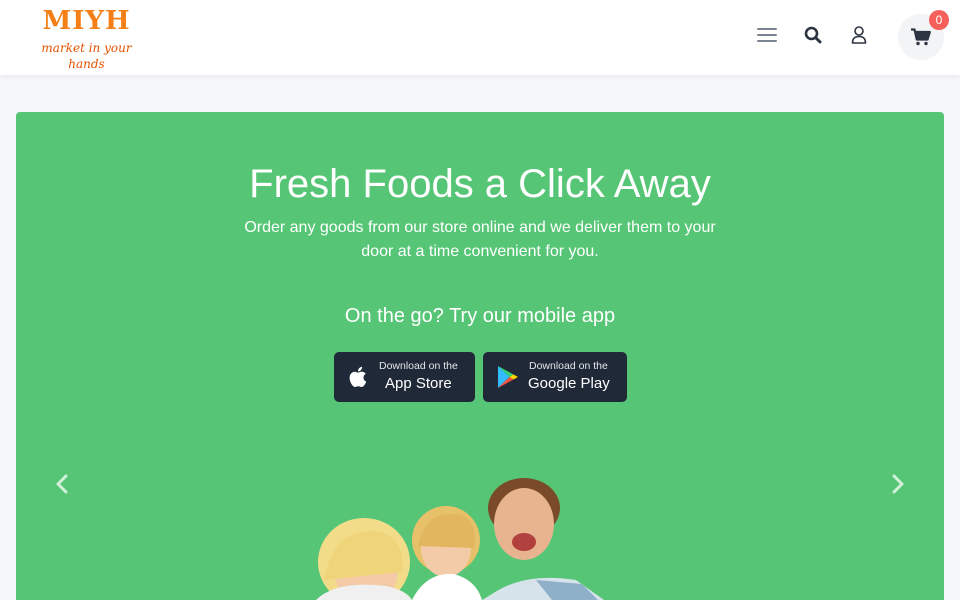  What do you see at coordinates (358, 377) in the screenshot?
I see `apple-icon` at bounding box center [358, 377].